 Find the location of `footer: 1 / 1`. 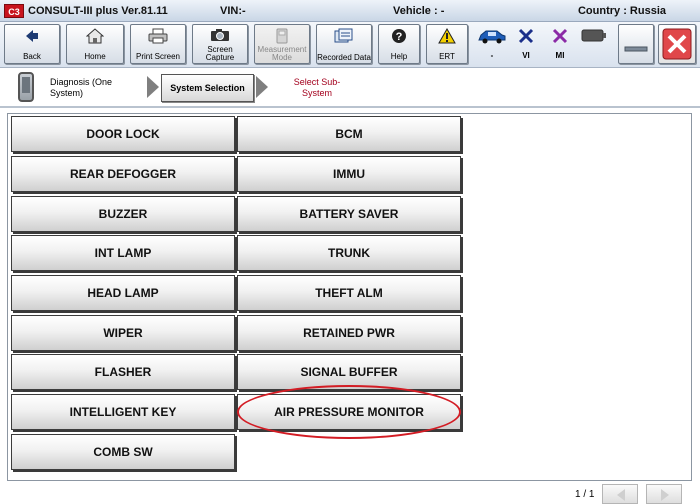

footer: 1 / 1 is located at coordinates (350, 493).